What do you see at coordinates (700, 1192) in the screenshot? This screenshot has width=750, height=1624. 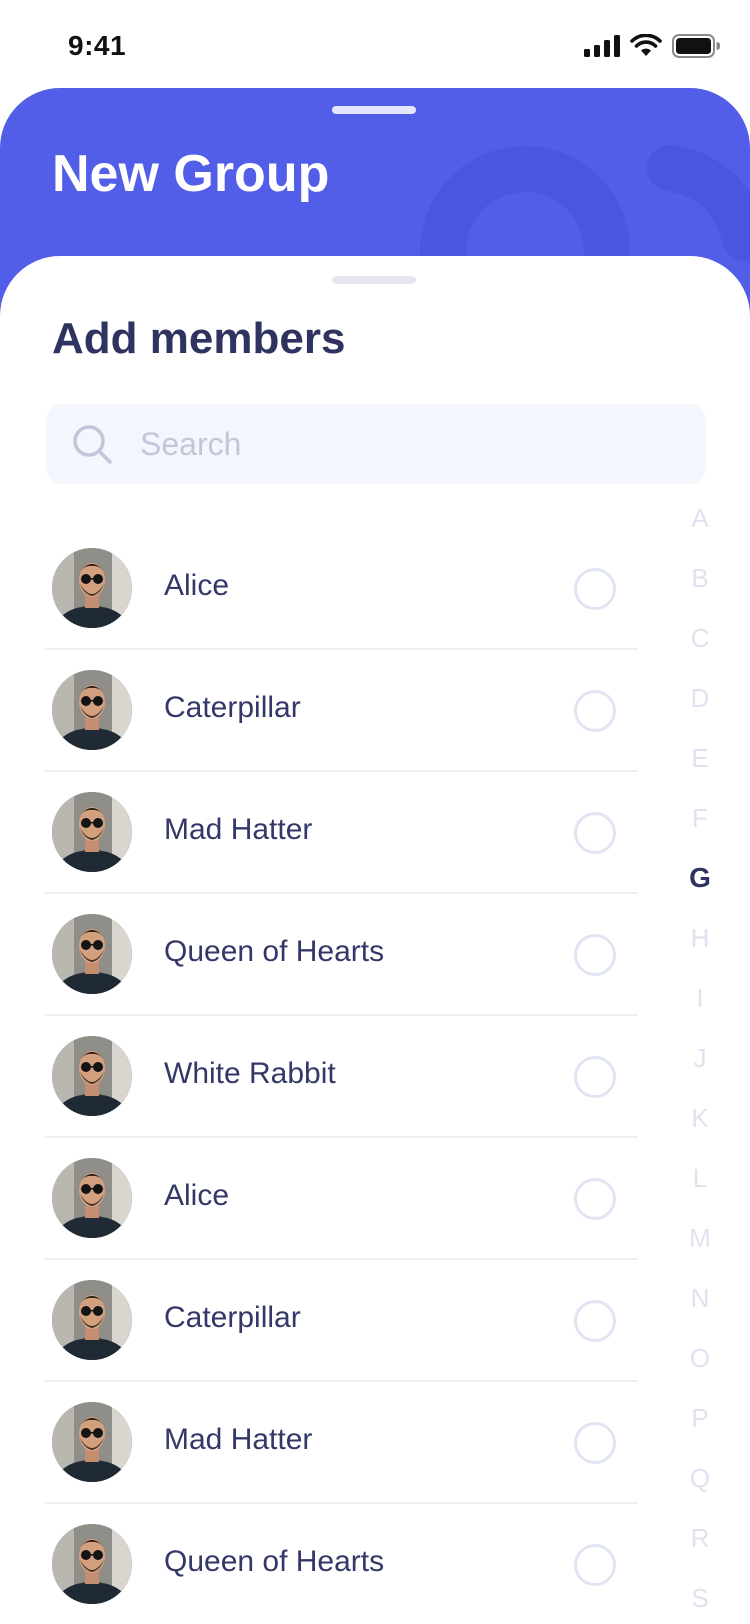 I see `index-letter-l: L` at bounding box center [700, 1192].